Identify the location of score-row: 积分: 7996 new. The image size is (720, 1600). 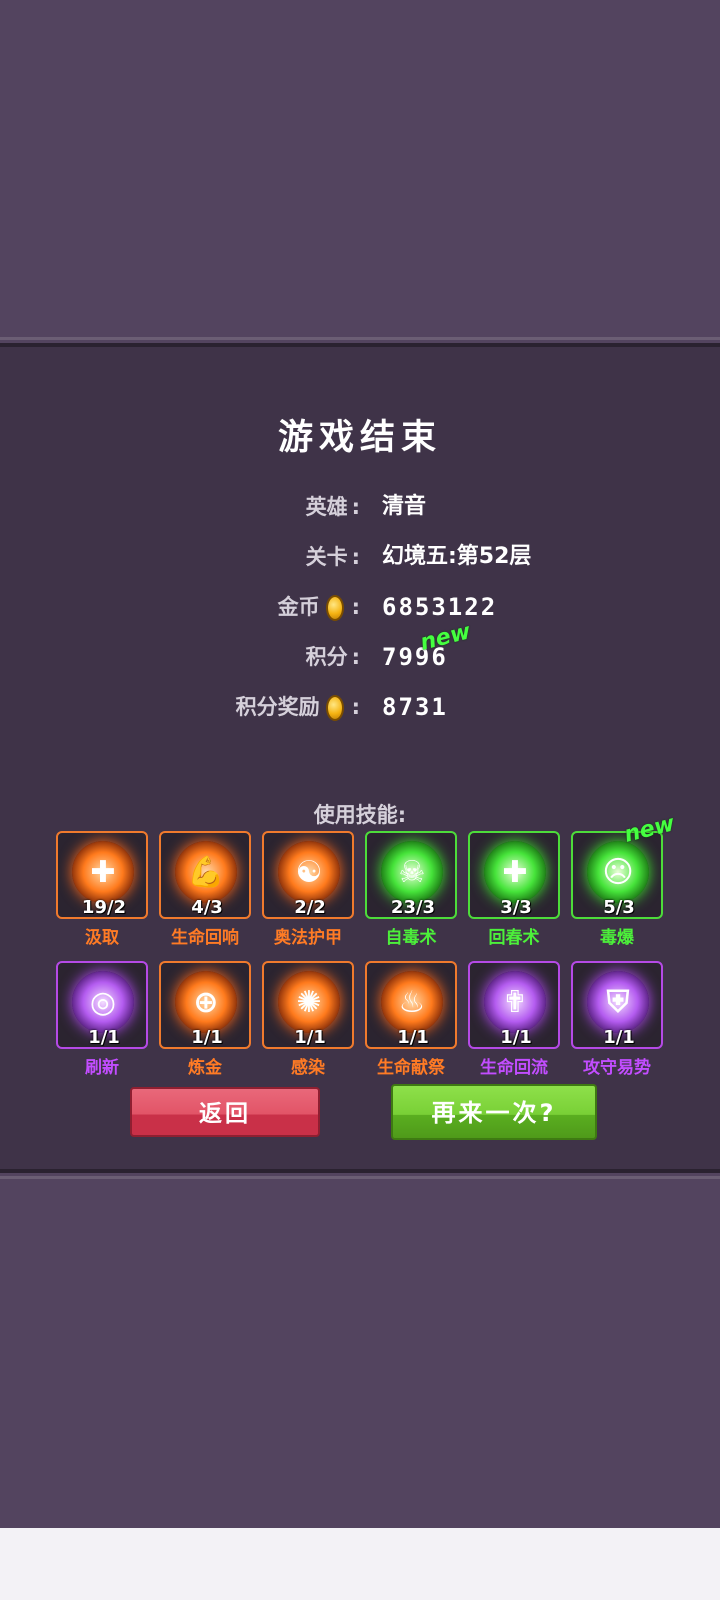
(360, 648).